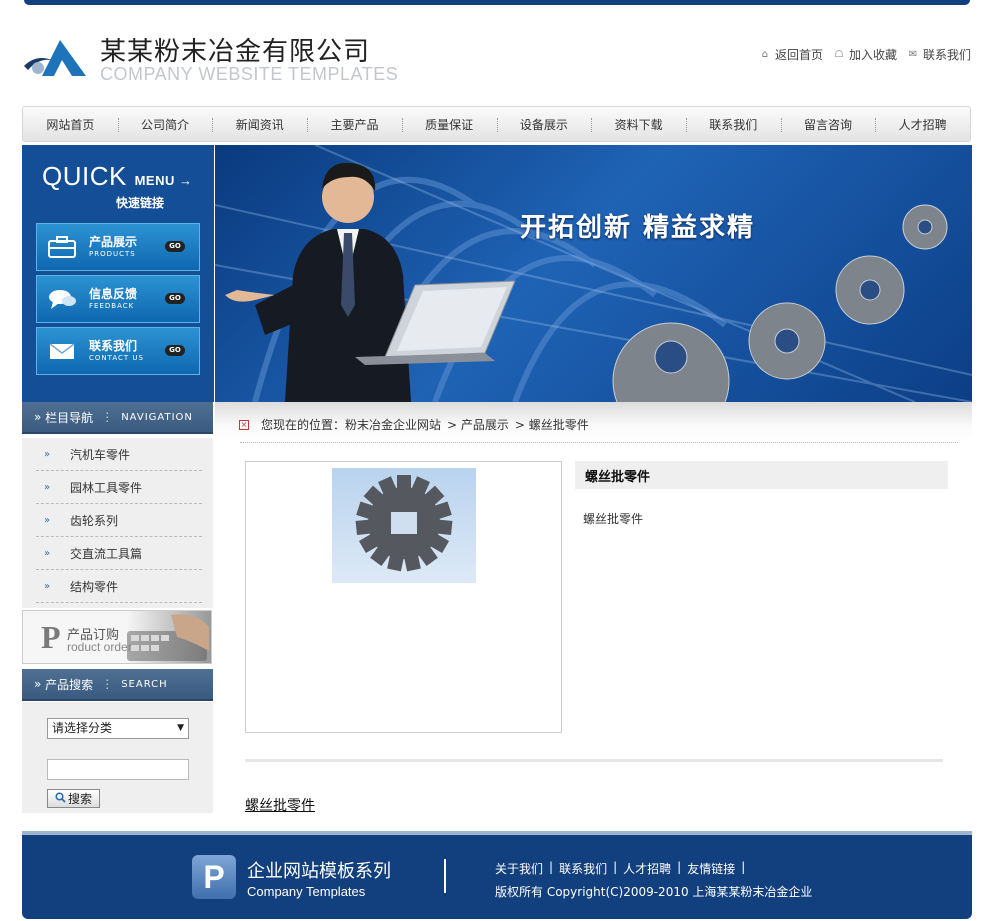 This screenshot has height=921, width=995. Describe the element at coordinates (113, 294) in the screenshot. I see `quick-button-label: 信息反馈` at that location.